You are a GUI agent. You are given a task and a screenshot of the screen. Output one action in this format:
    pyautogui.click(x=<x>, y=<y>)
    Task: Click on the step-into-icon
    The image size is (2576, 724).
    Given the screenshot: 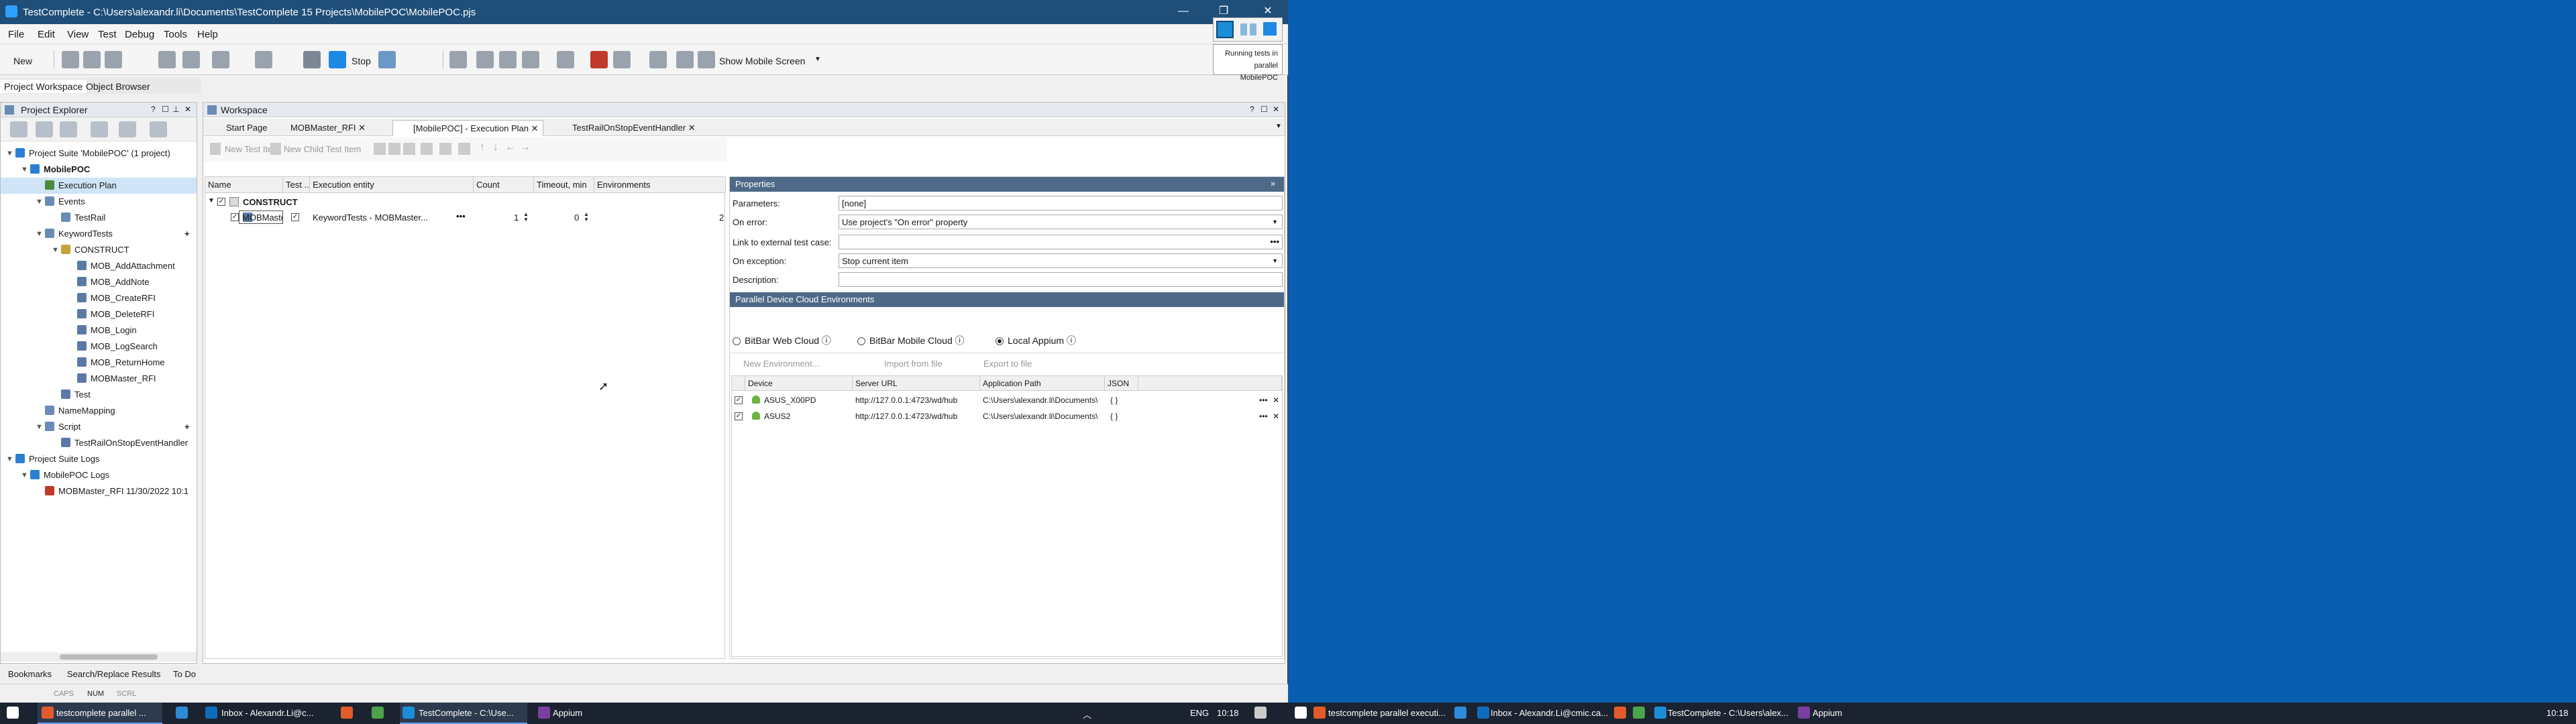 What is the action you would take?
    pyautogui.click(x=508, y=59)
    